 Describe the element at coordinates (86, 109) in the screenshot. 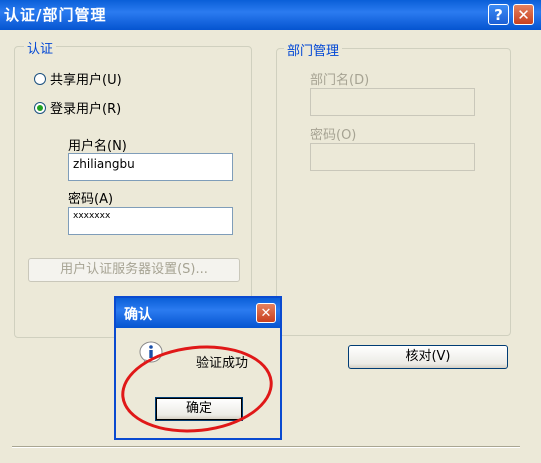

I see `radio-login-label: 登录用户(R)` at that location.